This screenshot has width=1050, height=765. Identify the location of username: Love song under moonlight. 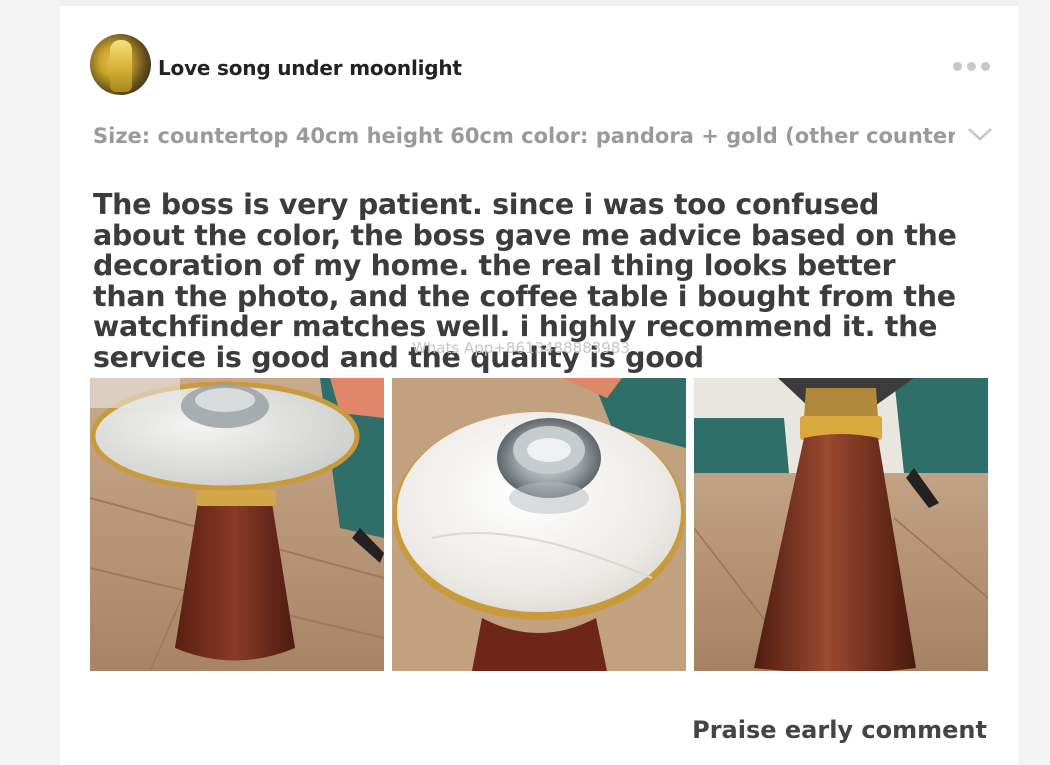
(310, 68).